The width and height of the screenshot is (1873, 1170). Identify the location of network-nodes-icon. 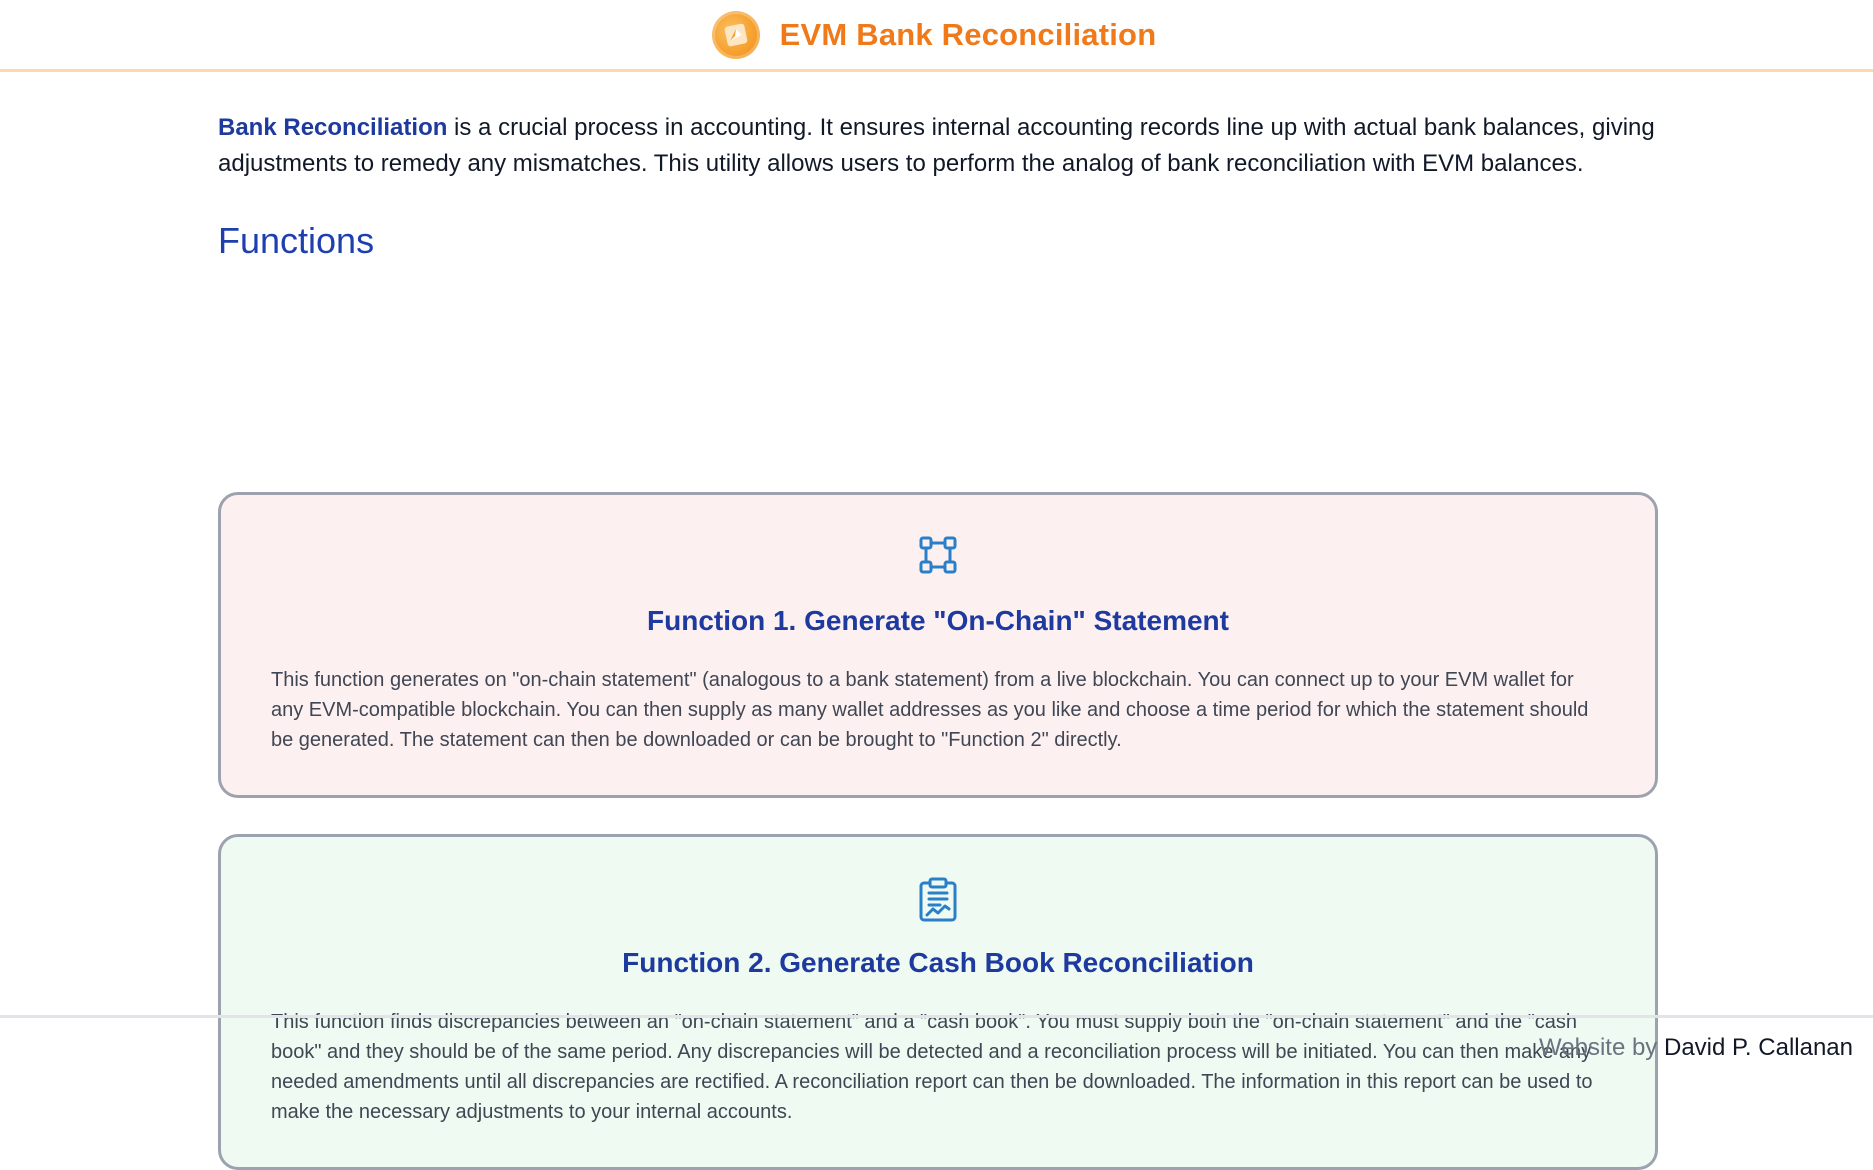
(938, 557).